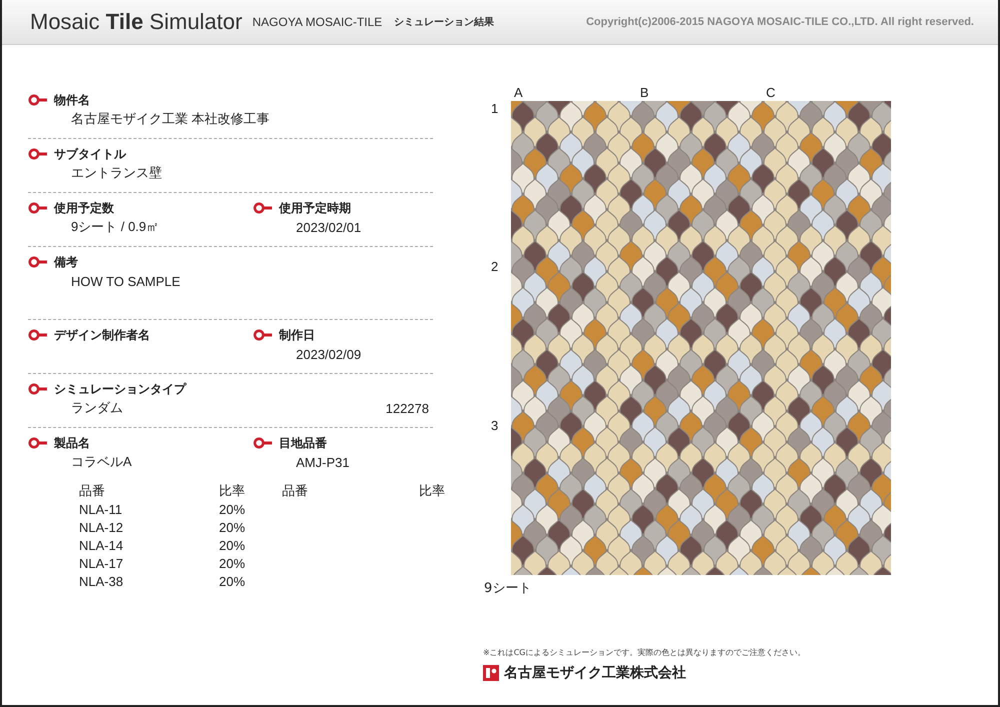 The width and height of the screenshot is (1000, 707). Describe the element at coordinates (595, 673) in the screenshot. I see `company-name: 名古屋モザイク工業株式会社` at that location.